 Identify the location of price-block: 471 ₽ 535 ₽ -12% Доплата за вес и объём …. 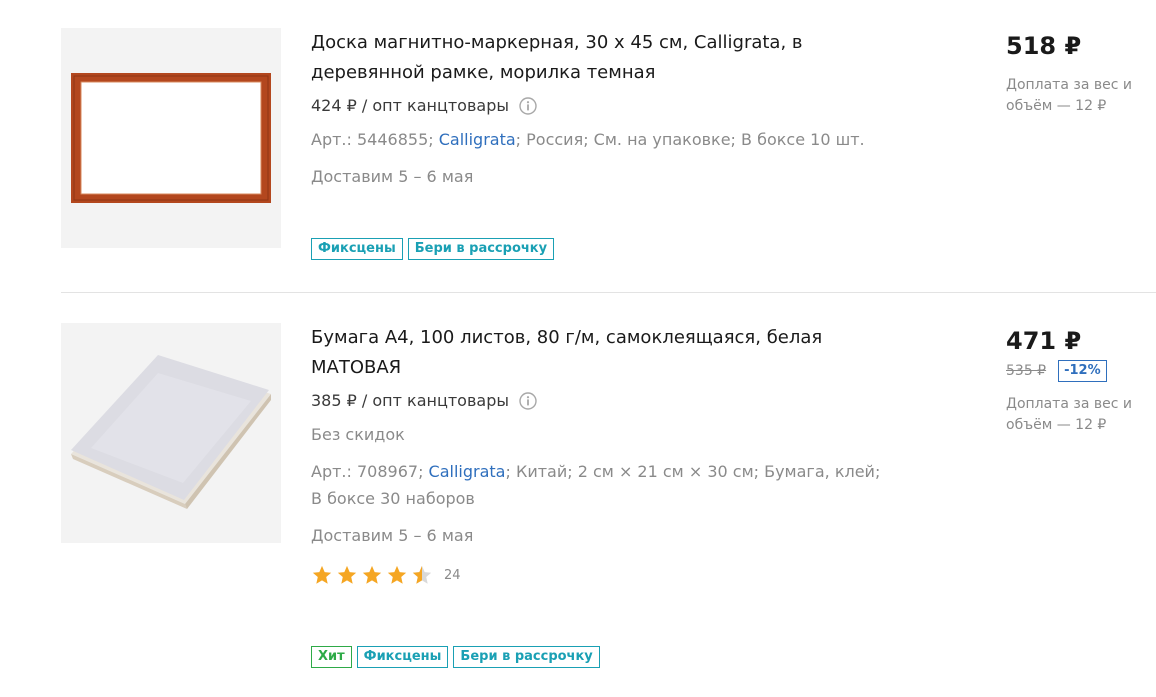
(1081, 380).